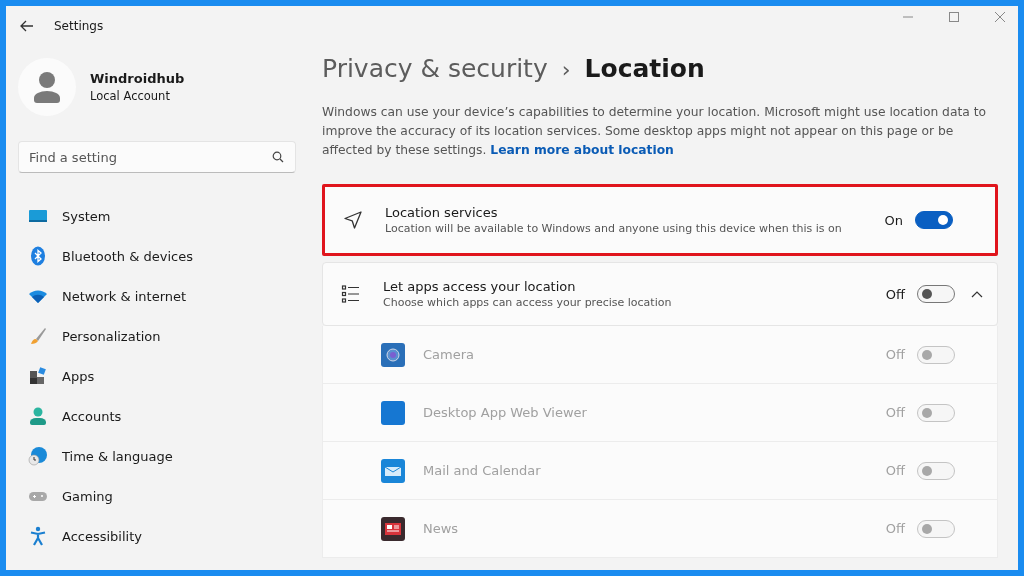 The height and width of the screenshot is (576, 1024). Describe the element at coordinates (442, 212) in the screenshot. I see `setting-title: Location services` at that location.